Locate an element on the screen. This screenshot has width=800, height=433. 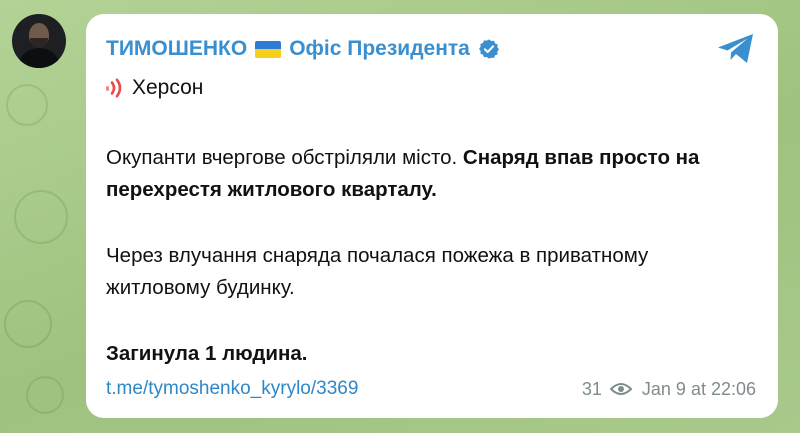
avatar-beard is located at coordinates (39, 43).